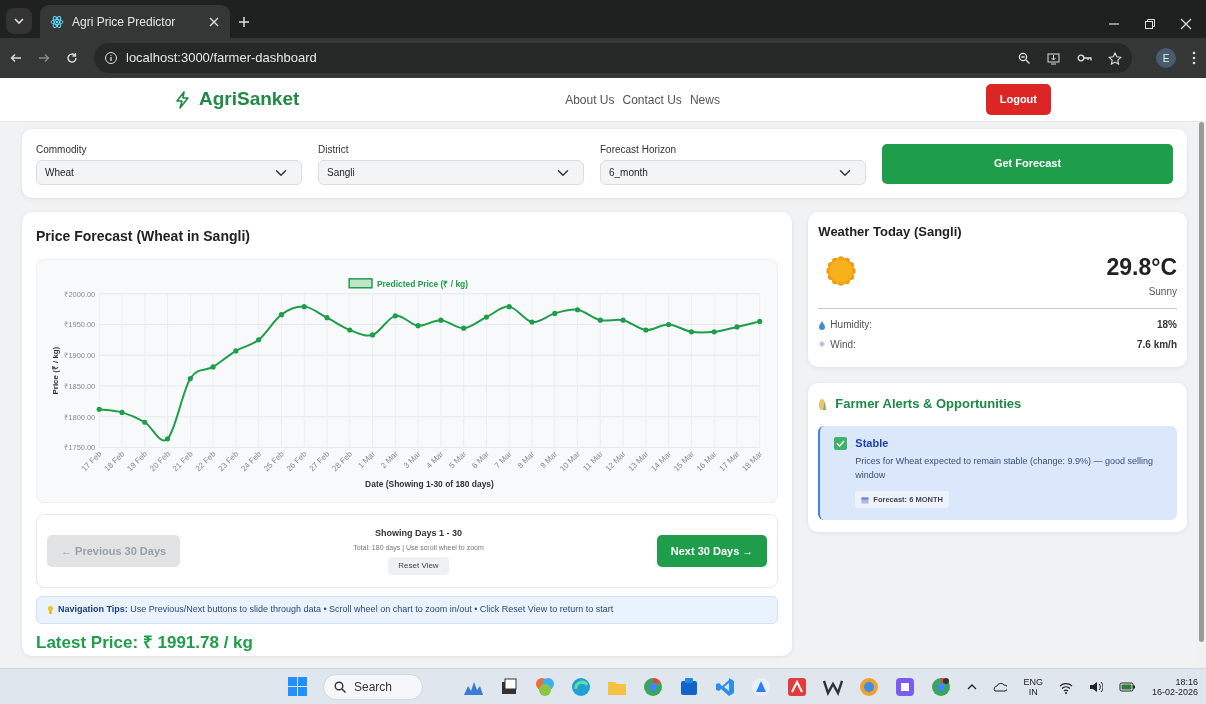  Describe the element at coordinates (1194, 58) in the screenshot. I see `more-menu-icon` at that location.